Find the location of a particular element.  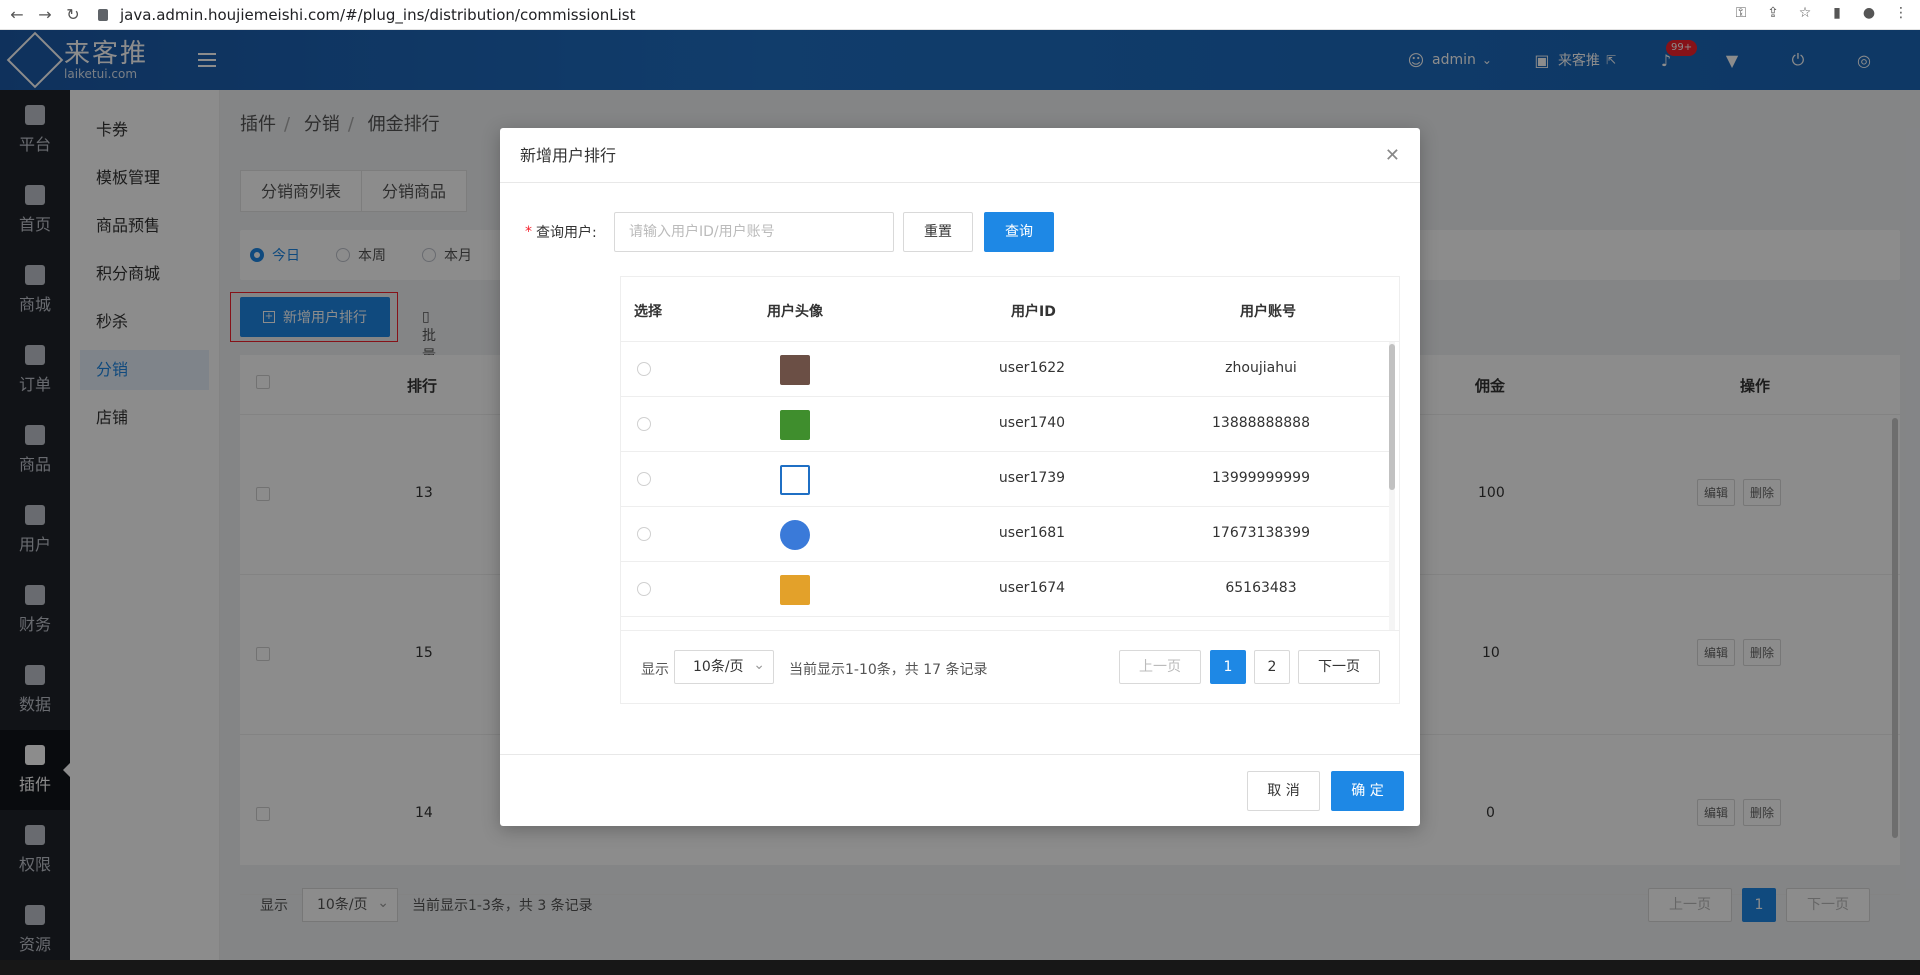

cancel-button: 取 消 is located at coordinates (1283, 791).